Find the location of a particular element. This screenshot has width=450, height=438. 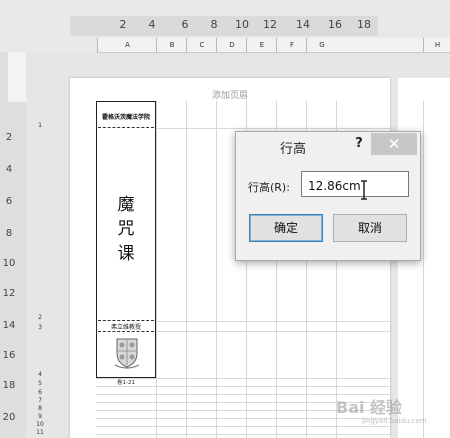

close-button: ✕ is located at coordinates (394, 144).